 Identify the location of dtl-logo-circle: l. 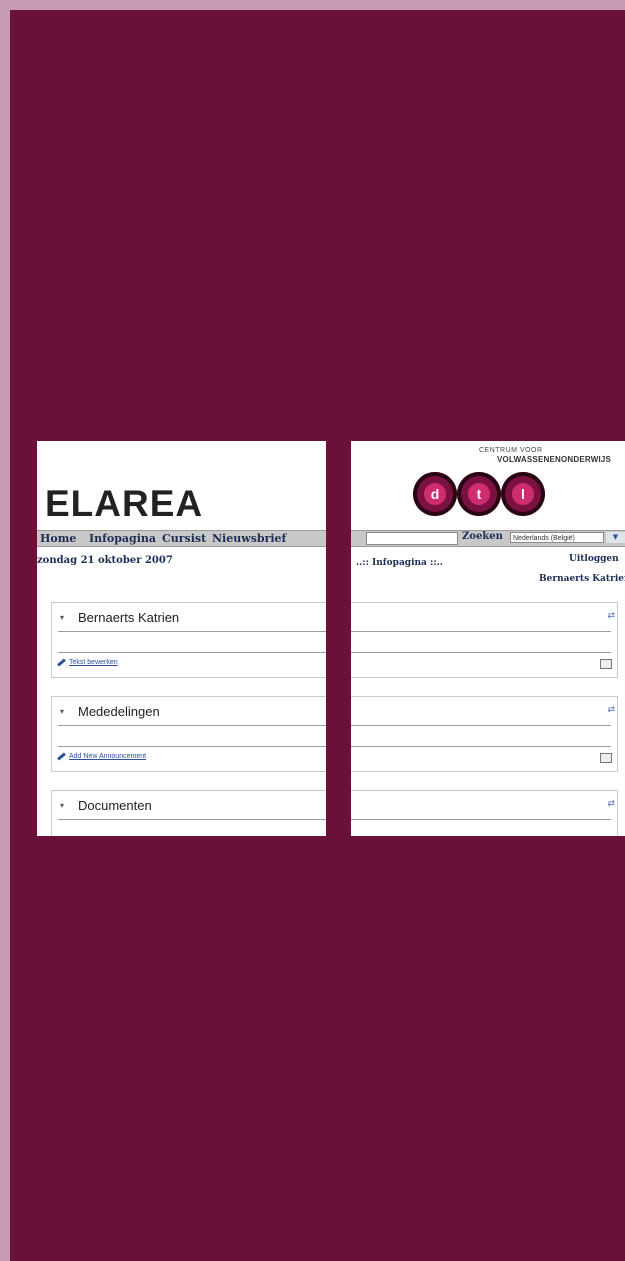
(523, 494).